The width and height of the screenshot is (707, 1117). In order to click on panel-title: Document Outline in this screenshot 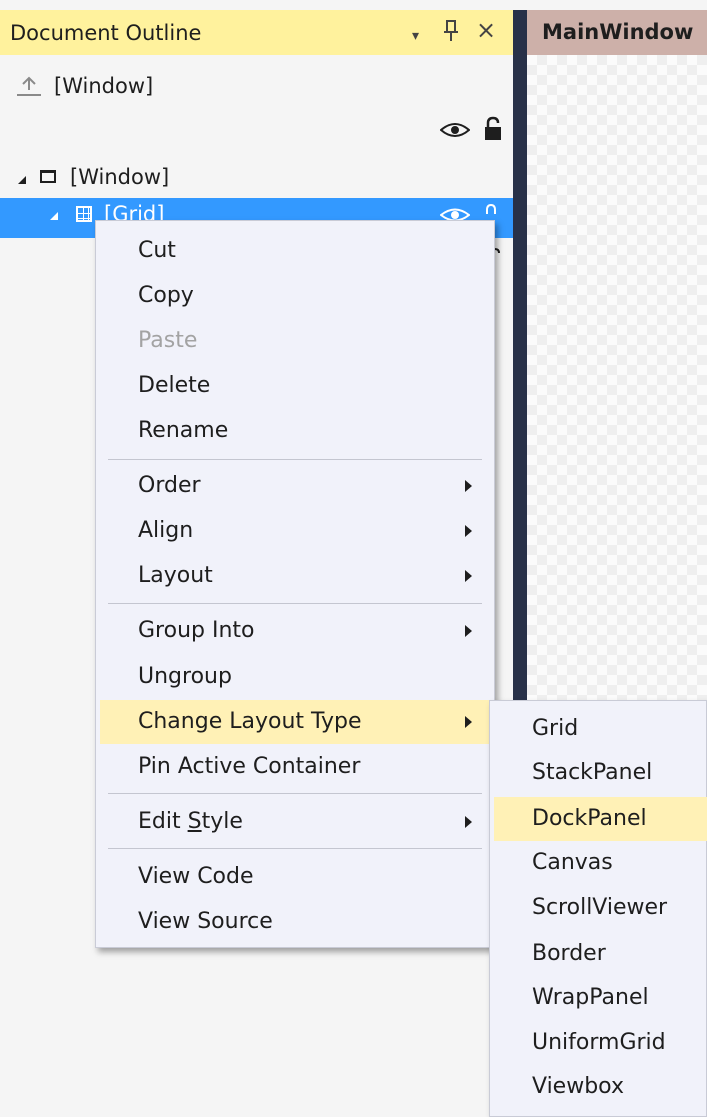, I will do `click(106, 33)`.